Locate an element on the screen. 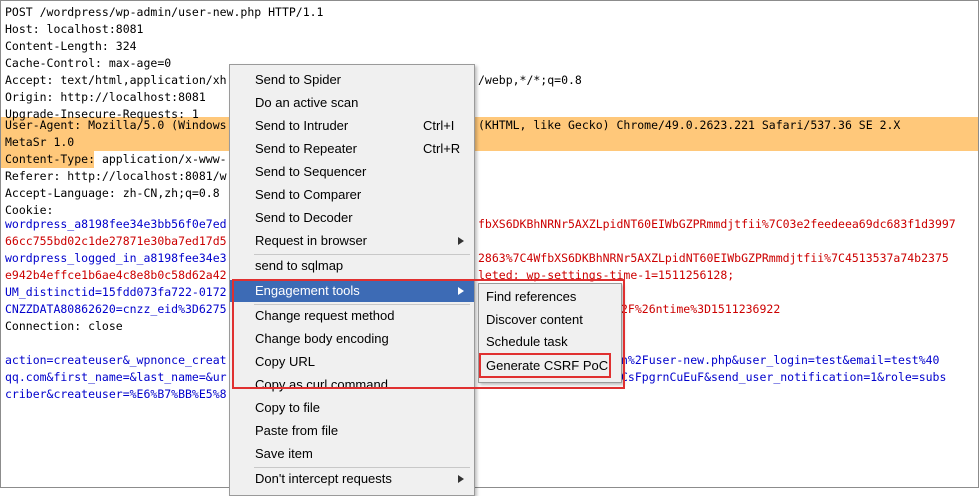  submenu-generate-csrf-poc: Generate CSRF PoC is located at coordinates (550, 366).